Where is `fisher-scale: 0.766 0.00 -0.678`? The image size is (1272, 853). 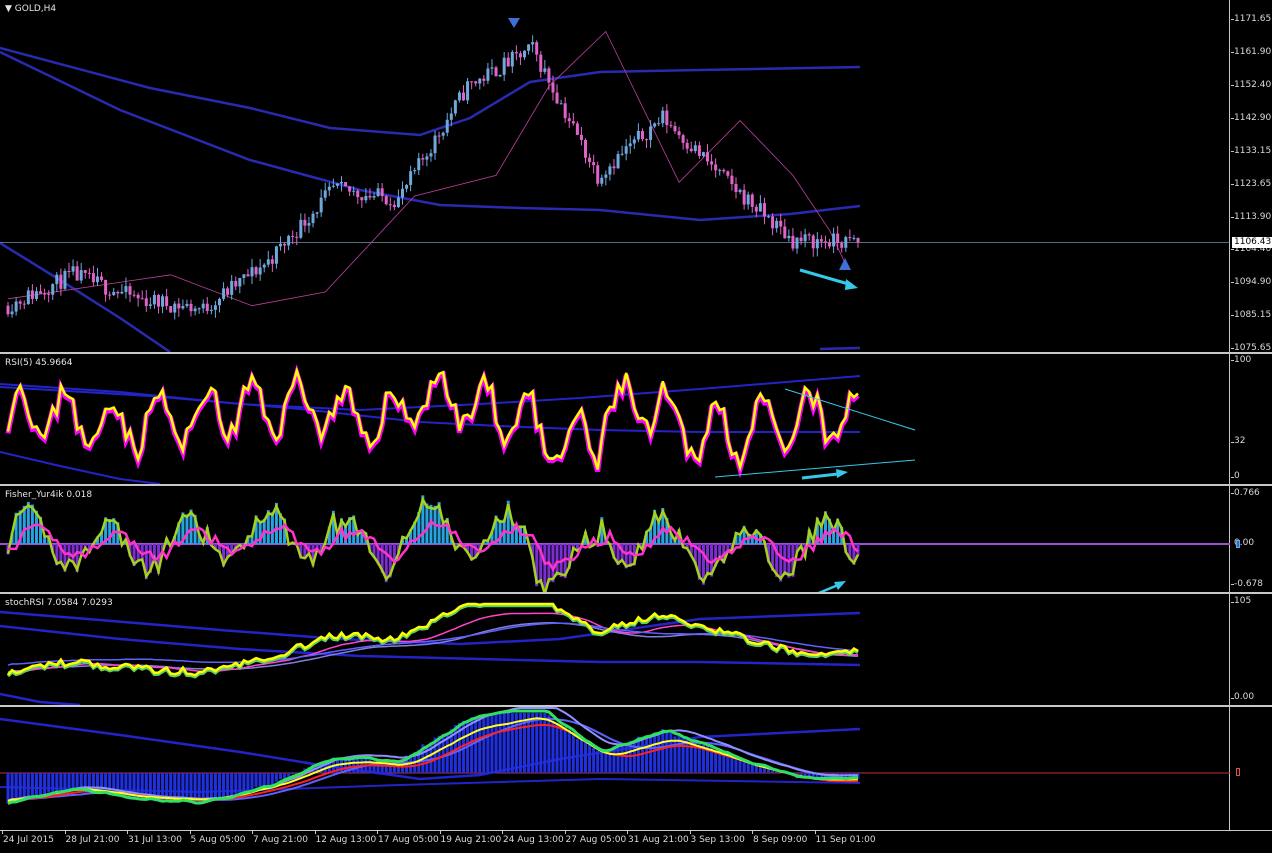 fisher-scale: 0.766 0.00 -0.678 is located at coordinates (1251, 539).